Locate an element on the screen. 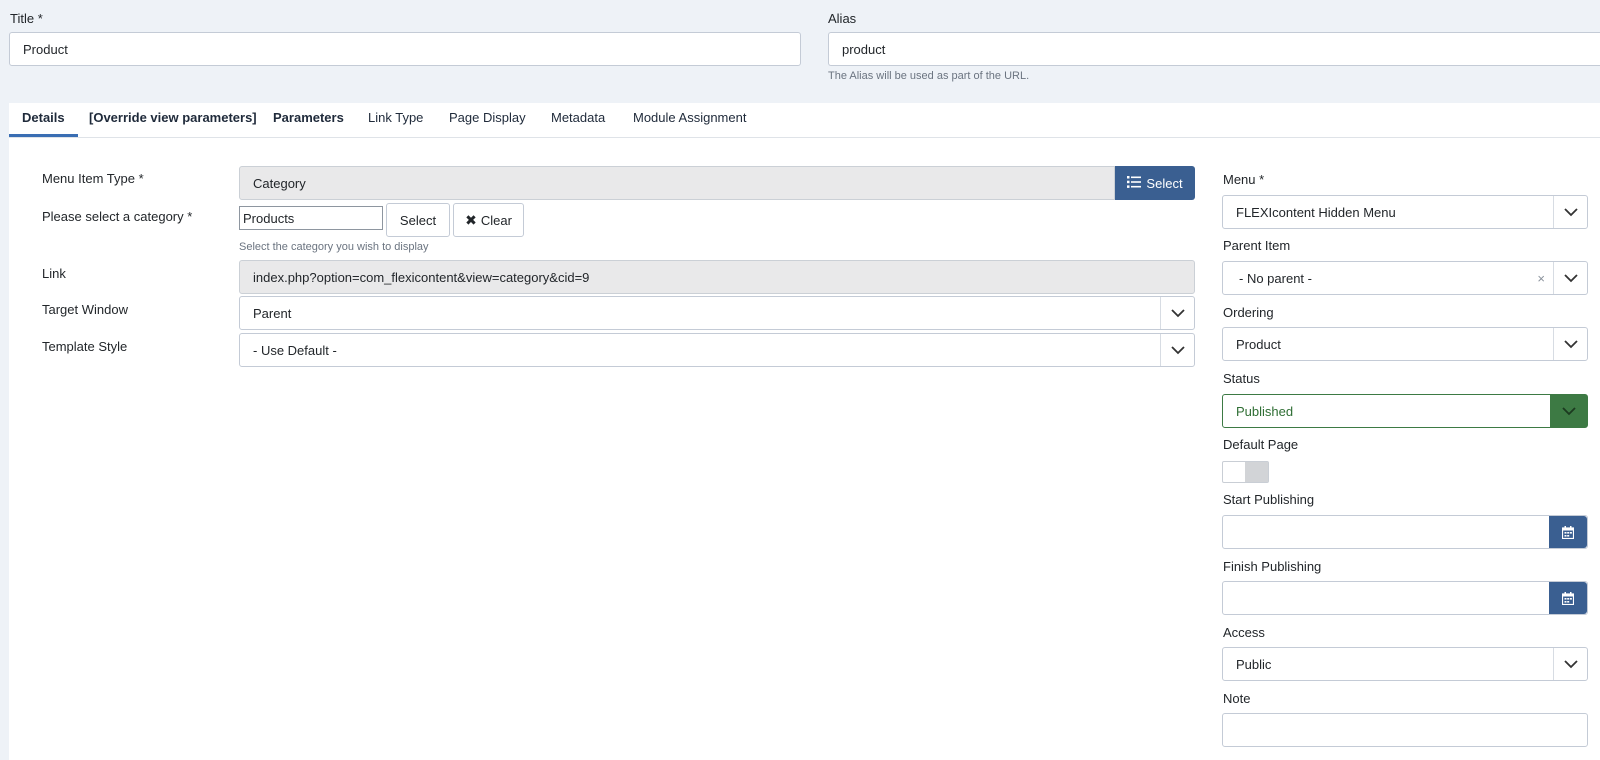  menu-select: FLEXIcontent Hidden Menu is located at coordinates (1405, 212).